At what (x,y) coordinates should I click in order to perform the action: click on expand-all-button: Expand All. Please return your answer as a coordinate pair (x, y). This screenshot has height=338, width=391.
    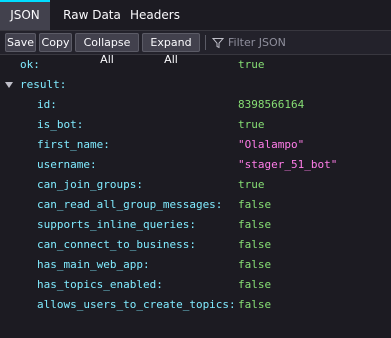
    Looking at the image, I should click on (171, 49).